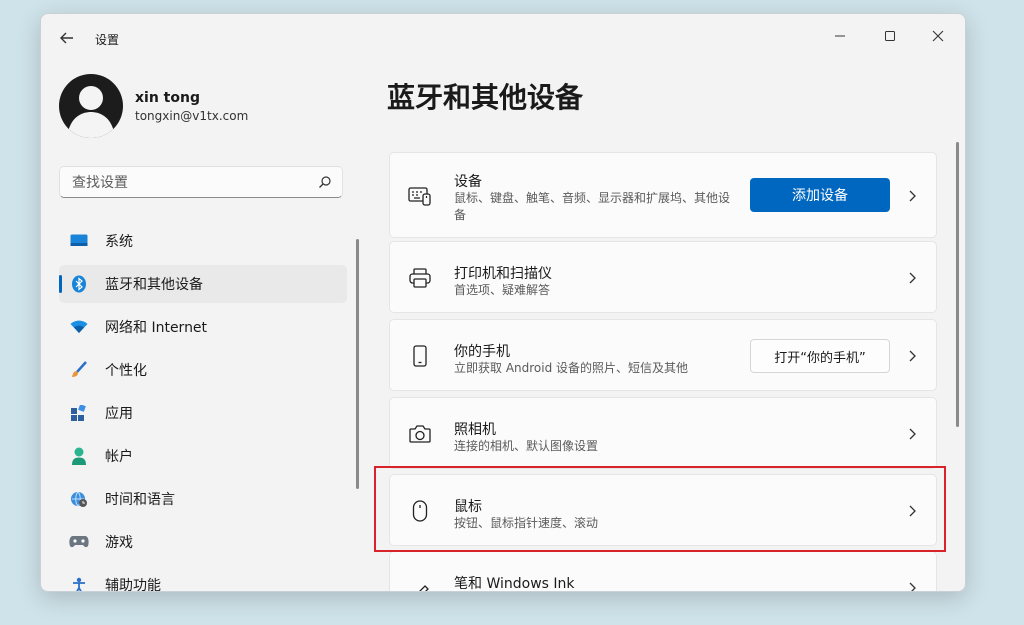 This screenshot has width=1024, height=625. Describe the element at coordinates (420, 278) in the screenshot. I see `printer-icon` at that location.